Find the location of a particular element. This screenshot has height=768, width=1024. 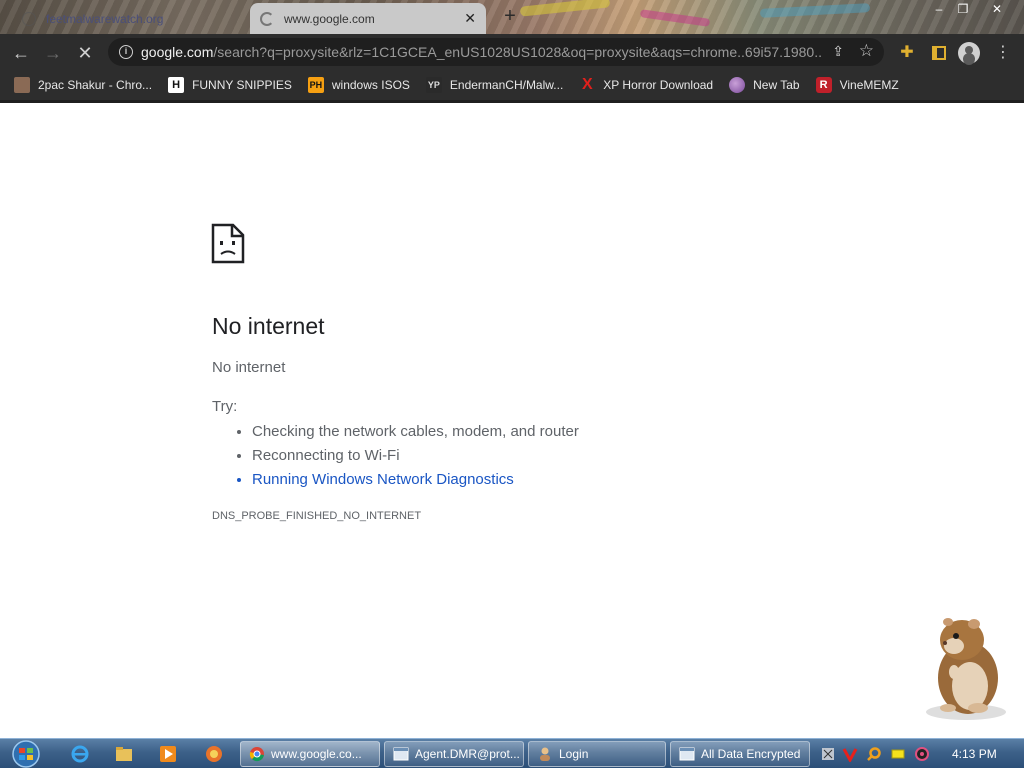

ph-logo-icon: PH is located at coordinates (315, 85).